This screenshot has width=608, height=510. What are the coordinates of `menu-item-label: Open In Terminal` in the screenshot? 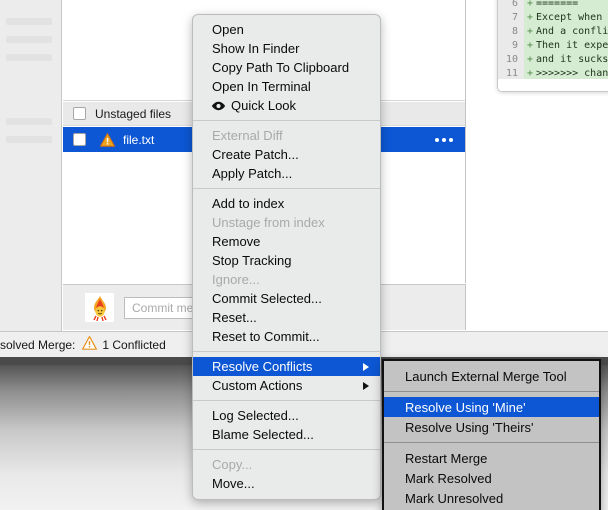 It's located at (261, 86).